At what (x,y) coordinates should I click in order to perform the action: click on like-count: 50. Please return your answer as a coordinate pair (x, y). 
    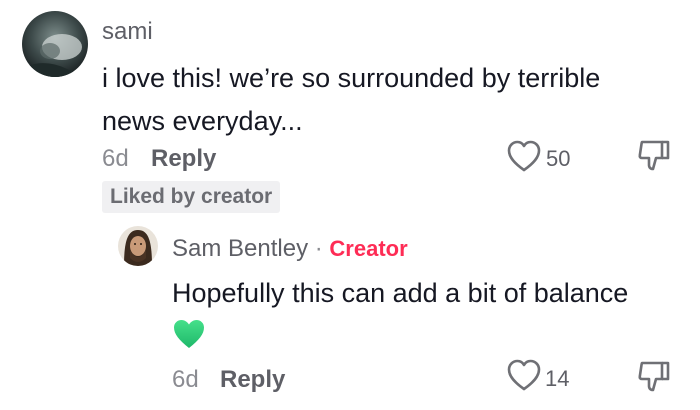
    Looking at the image, I should click on (558, 158).